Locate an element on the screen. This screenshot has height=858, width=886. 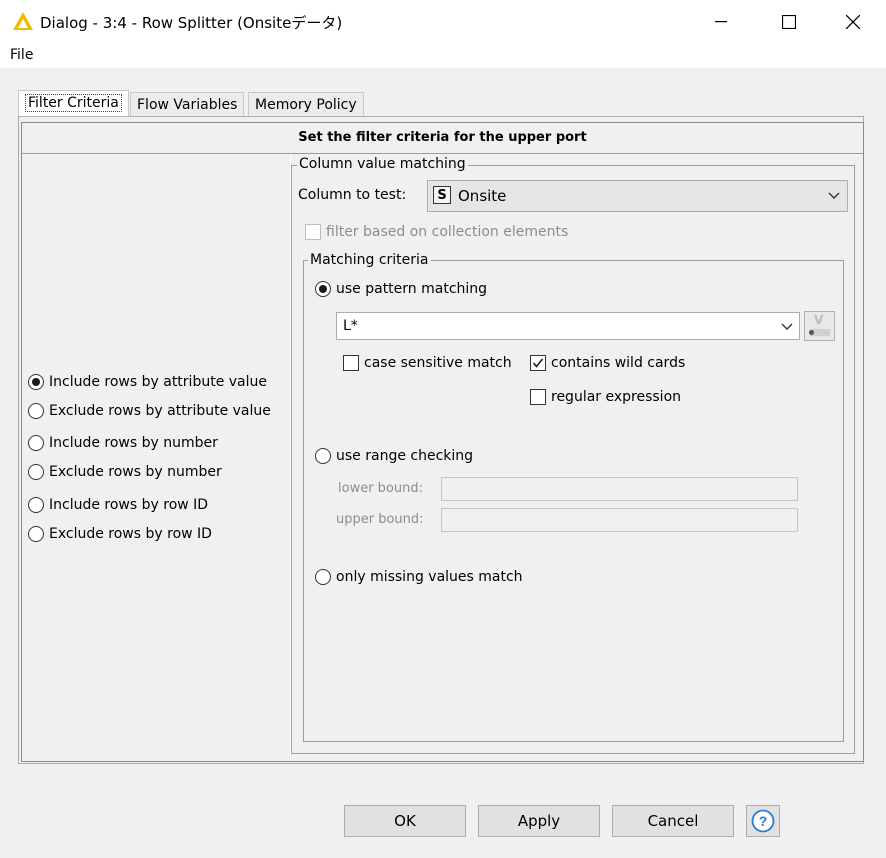
lower-bound-input is located at coordinates (619, 489).